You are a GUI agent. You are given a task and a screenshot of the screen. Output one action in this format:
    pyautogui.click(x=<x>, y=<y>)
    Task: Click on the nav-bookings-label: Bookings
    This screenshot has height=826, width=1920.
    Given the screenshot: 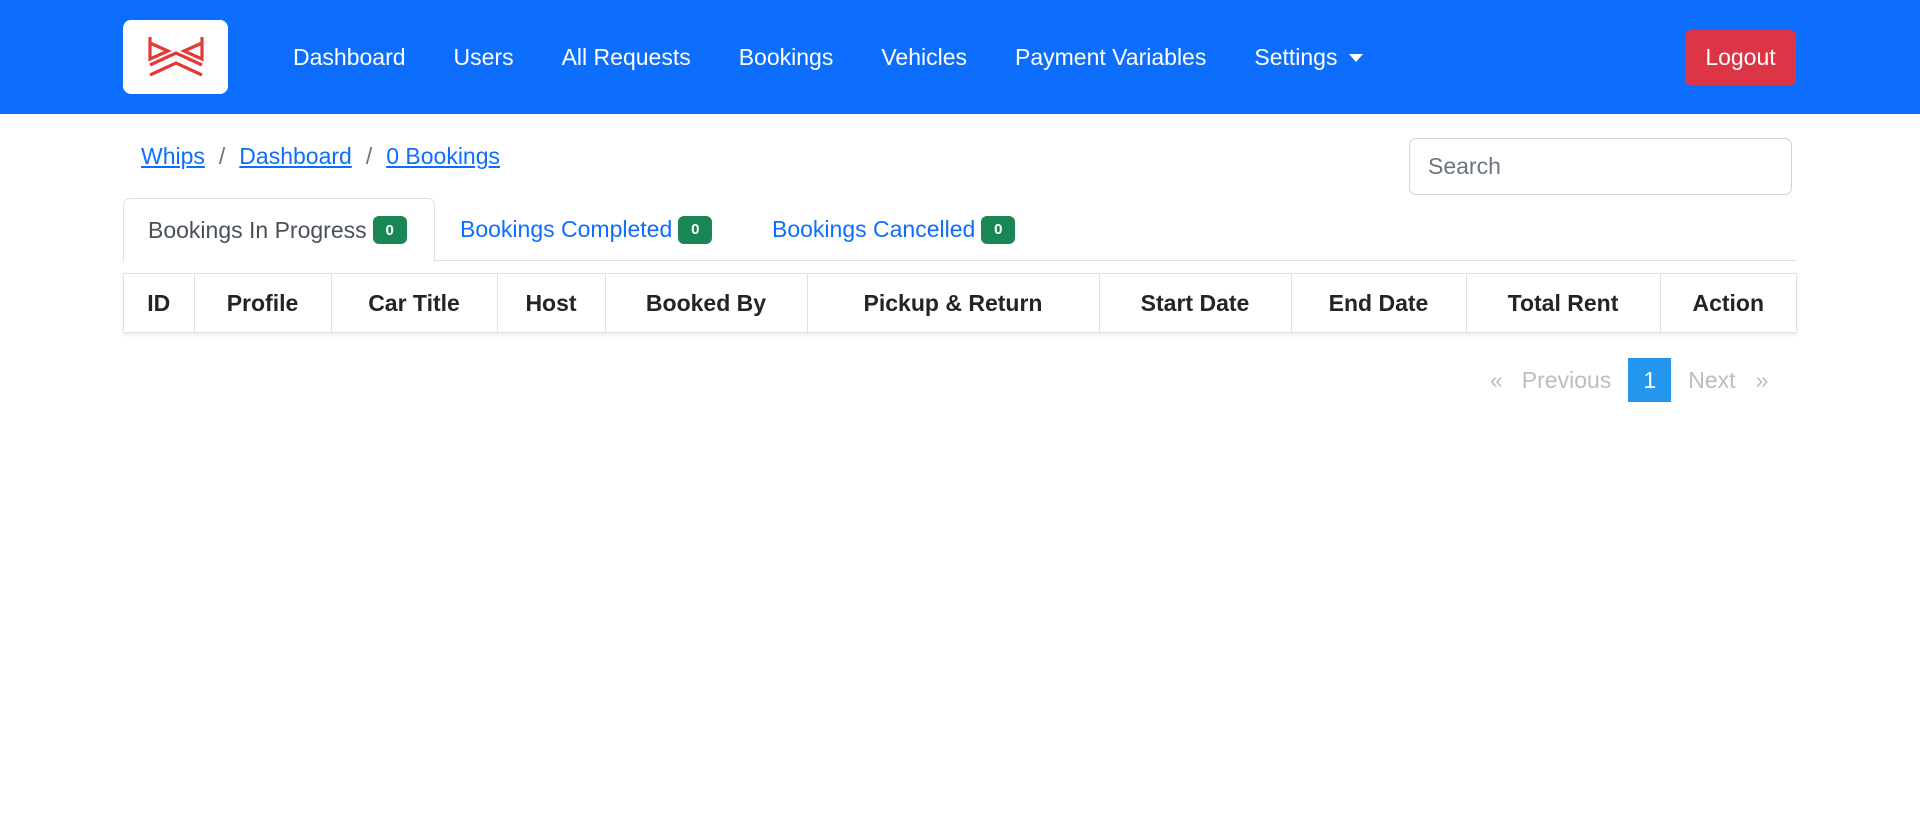 What is the action you would take?
    pyautogui.click(x=786, y=56)
    